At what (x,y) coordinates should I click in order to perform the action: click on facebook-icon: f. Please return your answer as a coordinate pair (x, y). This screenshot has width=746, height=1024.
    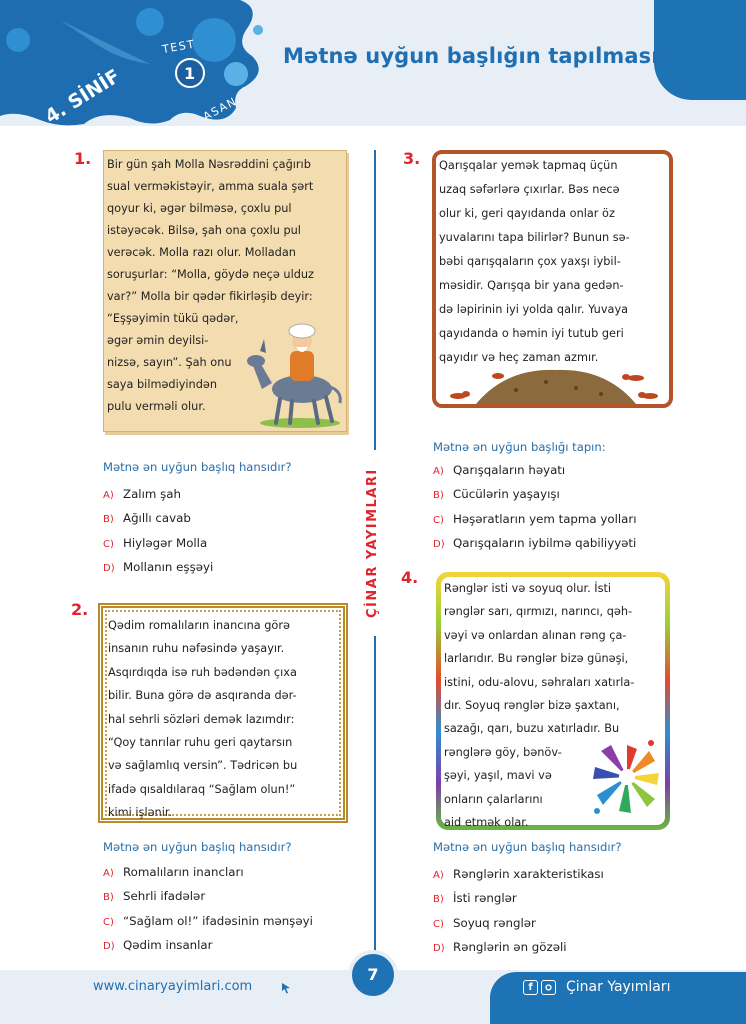
    Looking at the image, I should click on (530, 987).